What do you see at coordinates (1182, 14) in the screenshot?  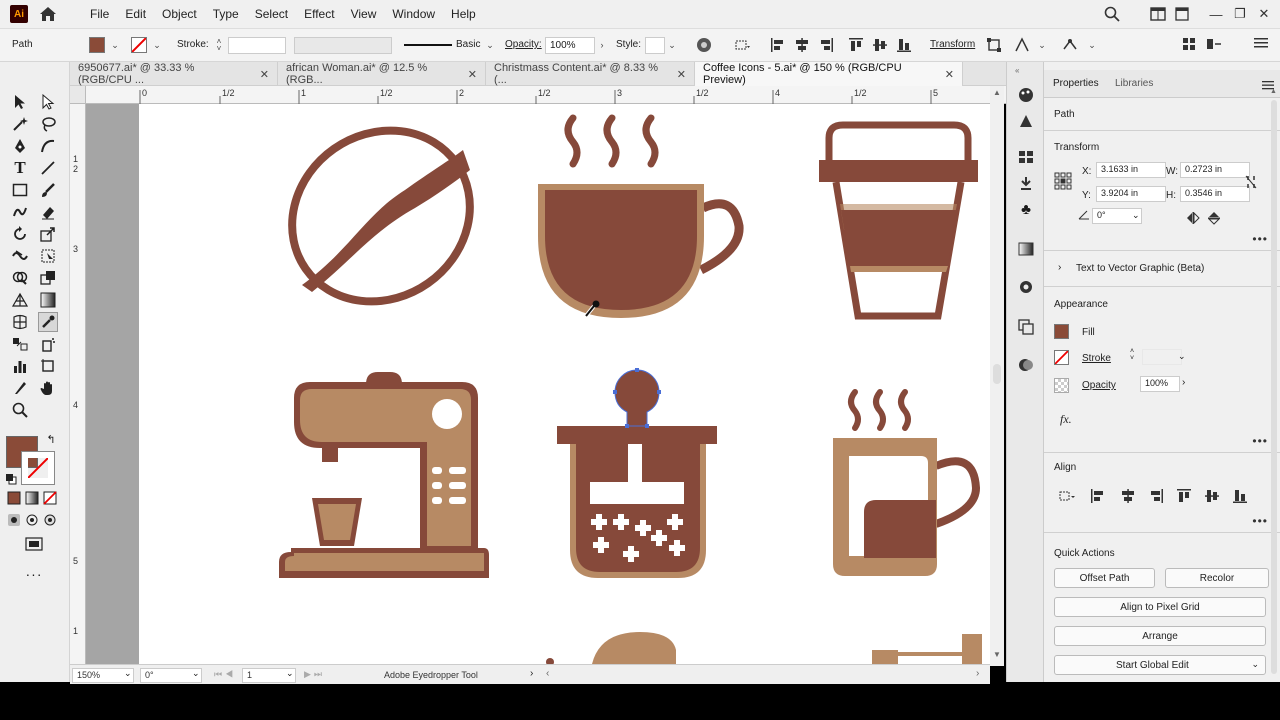 I see `workspace-icon` at bounding box center [1182, 14].